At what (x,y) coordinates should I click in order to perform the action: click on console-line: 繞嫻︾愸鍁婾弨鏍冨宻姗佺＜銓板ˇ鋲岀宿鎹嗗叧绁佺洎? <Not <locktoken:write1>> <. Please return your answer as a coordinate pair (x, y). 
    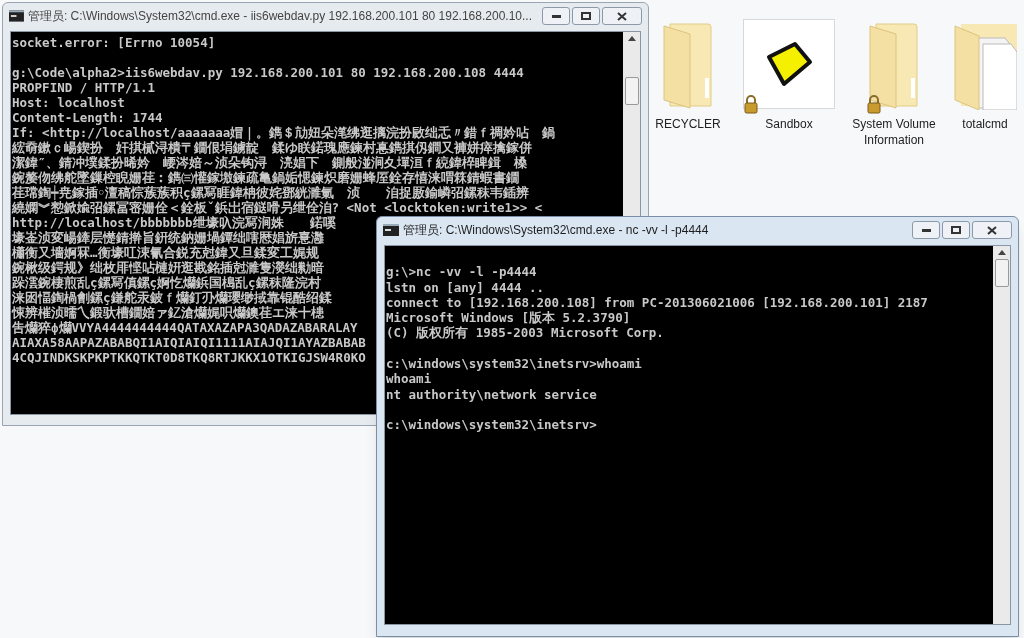
    Looking at the image, I should click on (277, 207).